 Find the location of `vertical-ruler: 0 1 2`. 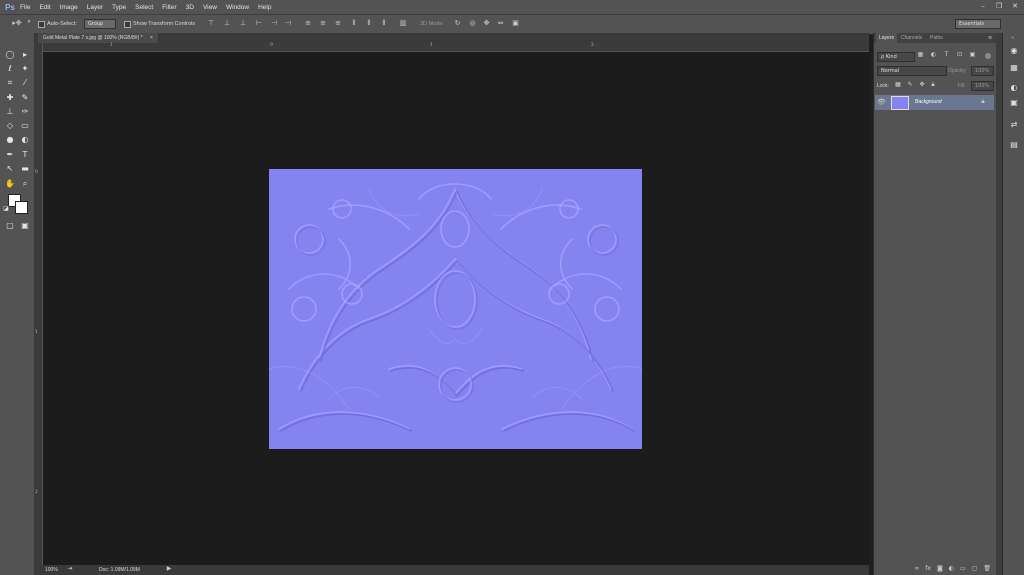

vertical-ruler: 0 1 2 is located at coordinates (38, 304).